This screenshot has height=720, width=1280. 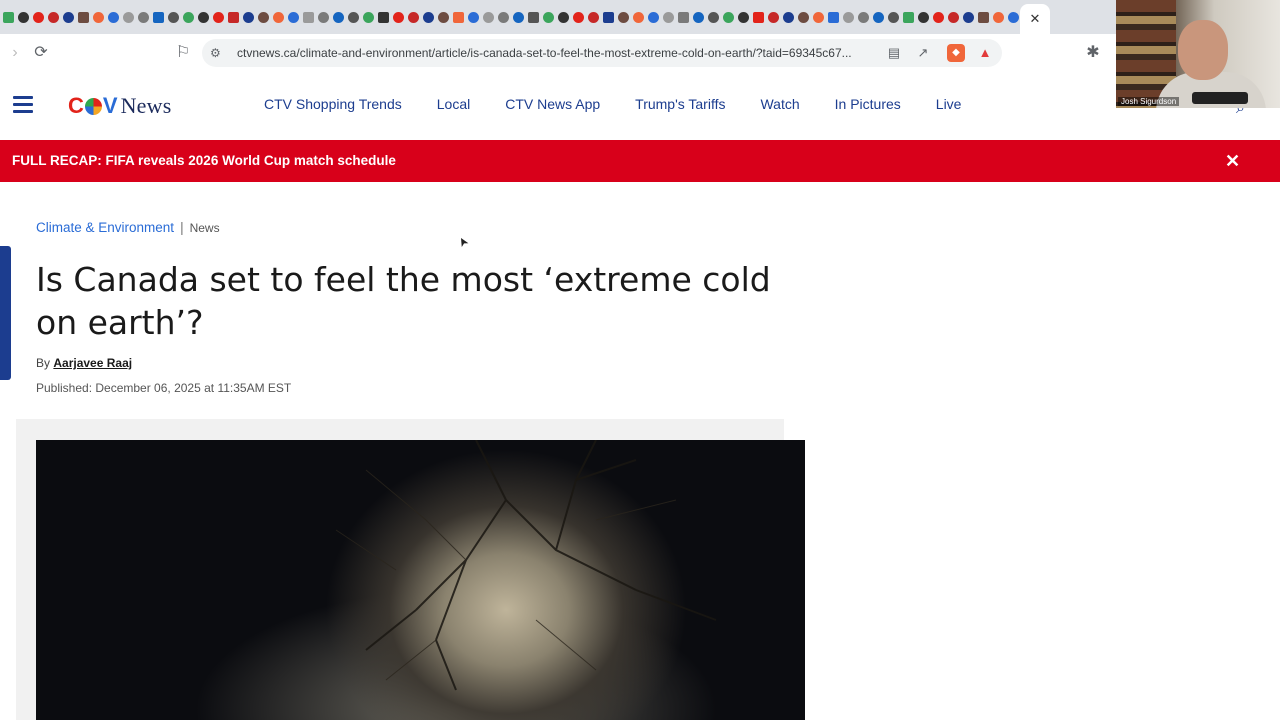 I want to click on nav-local: Local, so click(x=453, y=104).